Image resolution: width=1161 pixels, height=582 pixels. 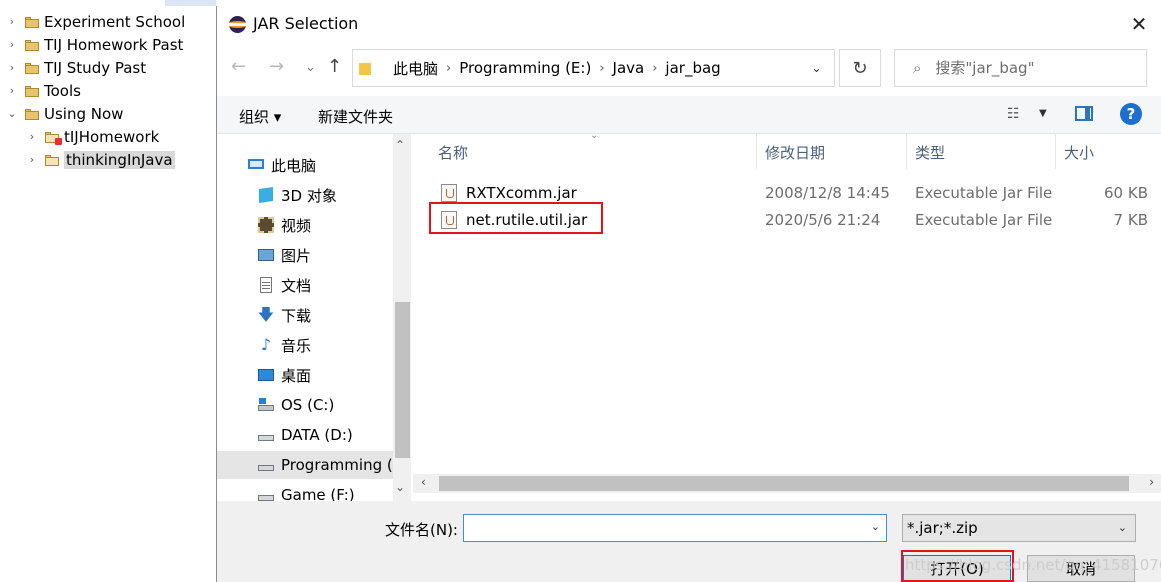 I want to click on documents-icon, so click(x=266, y=285).